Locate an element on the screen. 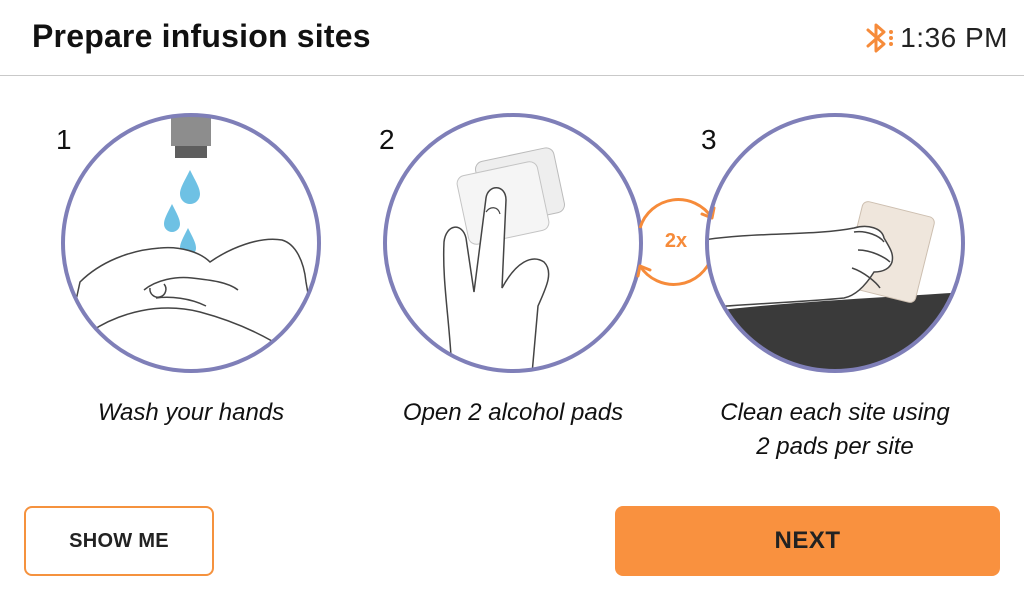  alcohol-pads-icon is located at coordinates (513, 243).